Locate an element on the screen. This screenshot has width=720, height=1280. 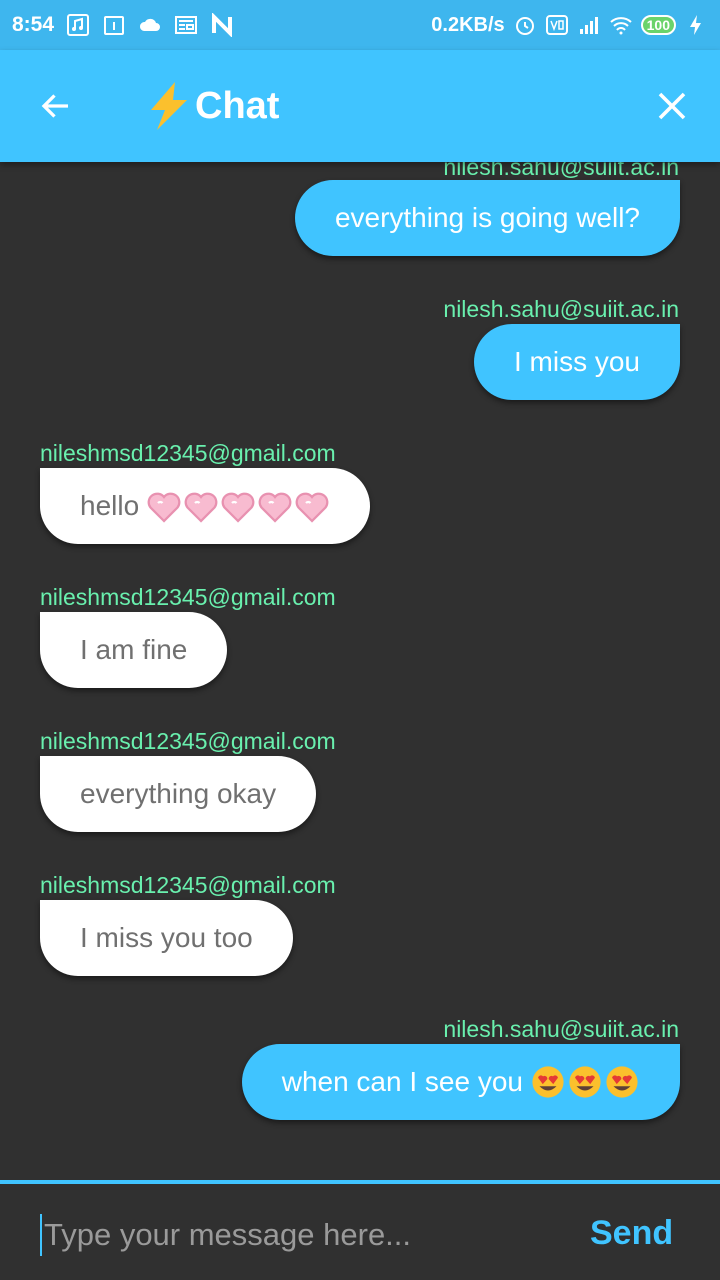
message-bubble: everything is going well? is located at coordinates (487, 218).